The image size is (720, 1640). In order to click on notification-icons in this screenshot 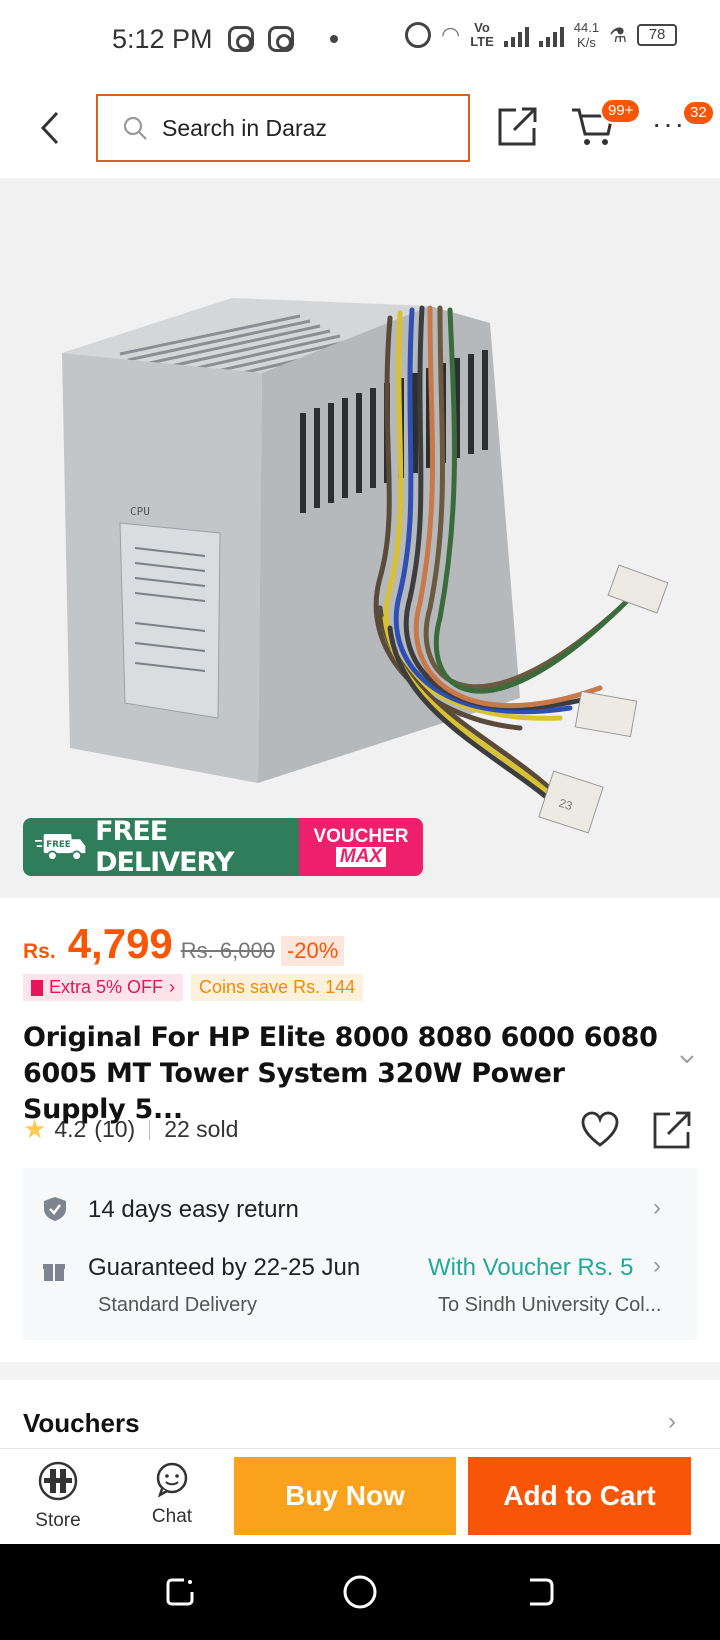, I will do `click(283, 39)`.